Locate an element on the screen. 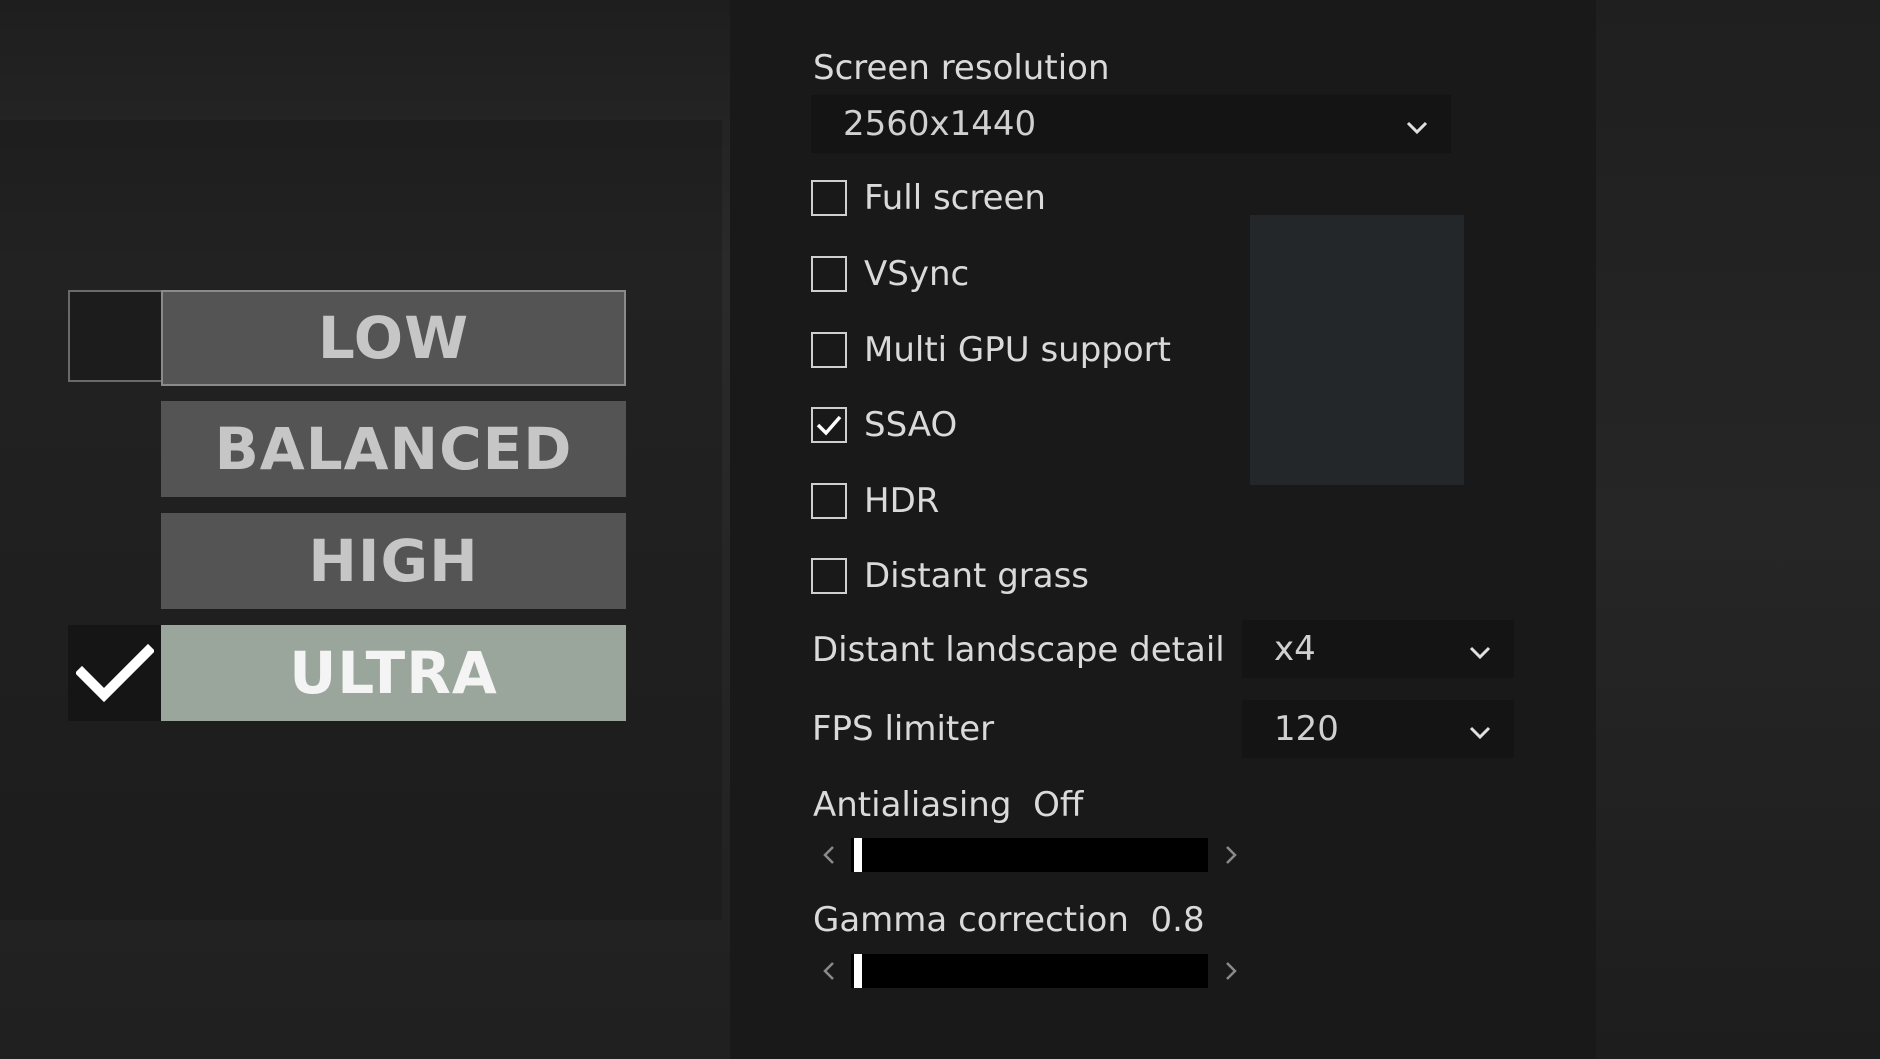  distant-landscape-dropdown: x4 is located at coordinates (1378, 649).